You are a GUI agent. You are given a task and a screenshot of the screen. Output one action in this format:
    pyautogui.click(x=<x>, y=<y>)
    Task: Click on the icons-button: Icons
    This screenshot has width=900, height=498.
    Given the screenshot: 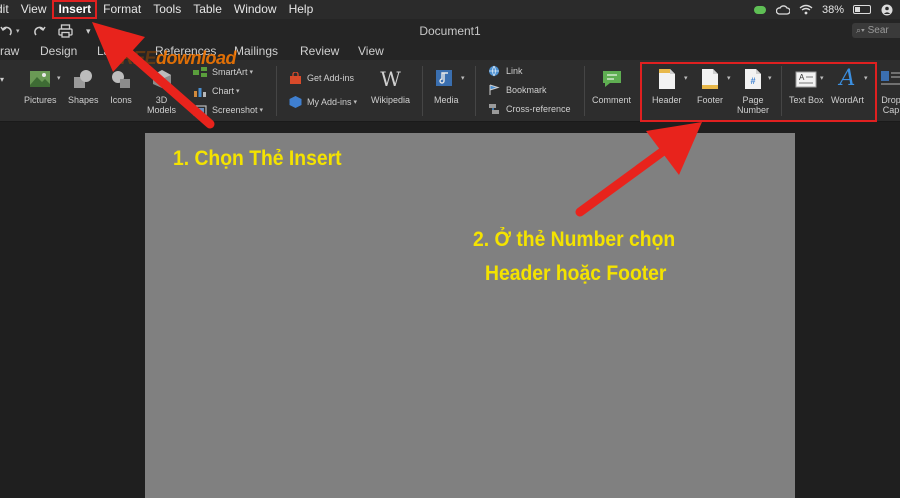 What is the action you would take?
    pyautogui.click(x=121, y=86)
    